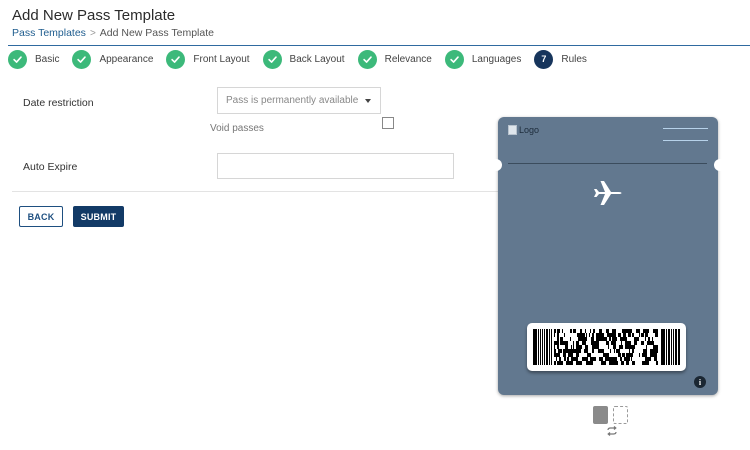  What do you see at coordinates (98, 216) in the screenshot?
I see `submit-button: SUBMIT` at bounding box center [98, 216].